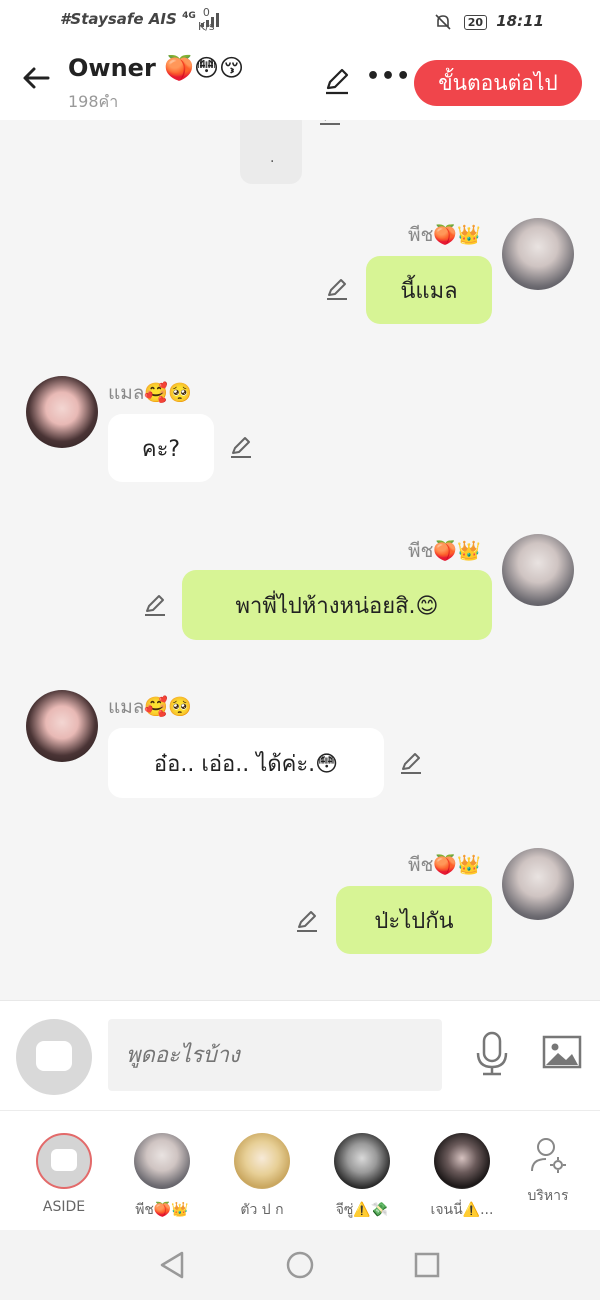  I want to click on dock-item-manage: บริหาร, so click(548, 1171).